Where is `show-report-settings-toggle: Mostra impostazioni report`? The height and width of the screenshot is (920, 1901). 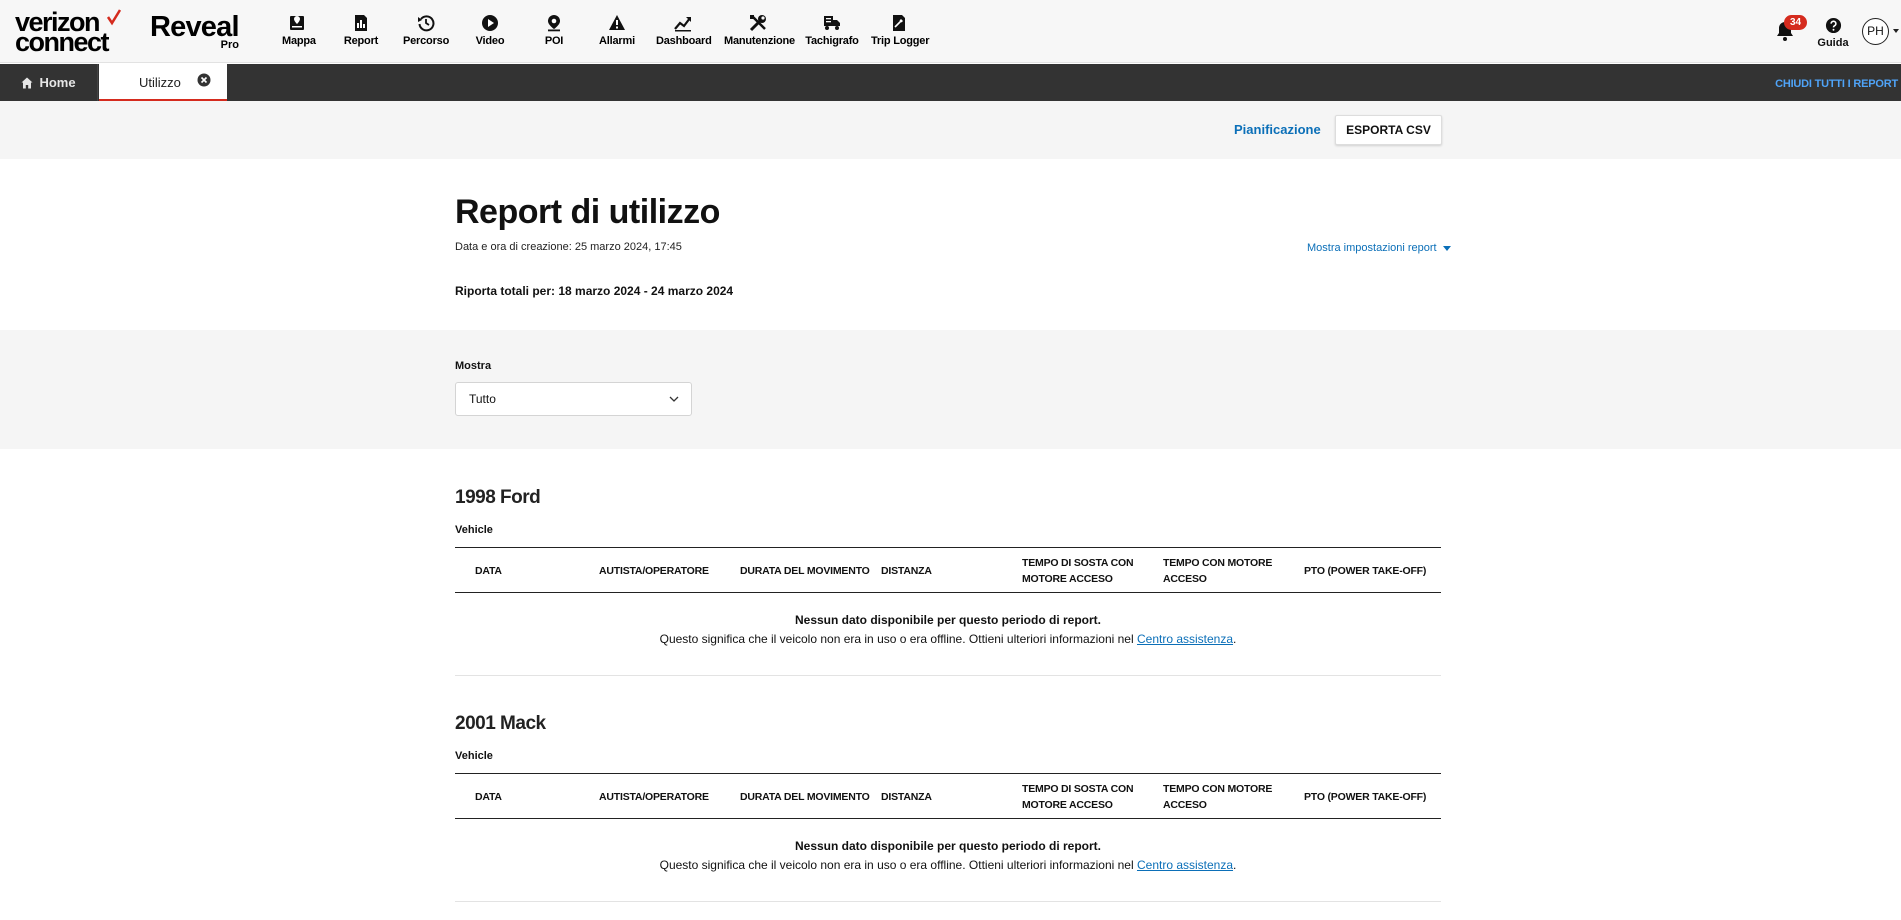 show-report-settings-toggle: Mostra impostazioni report is located at coordinates (1379, 248).